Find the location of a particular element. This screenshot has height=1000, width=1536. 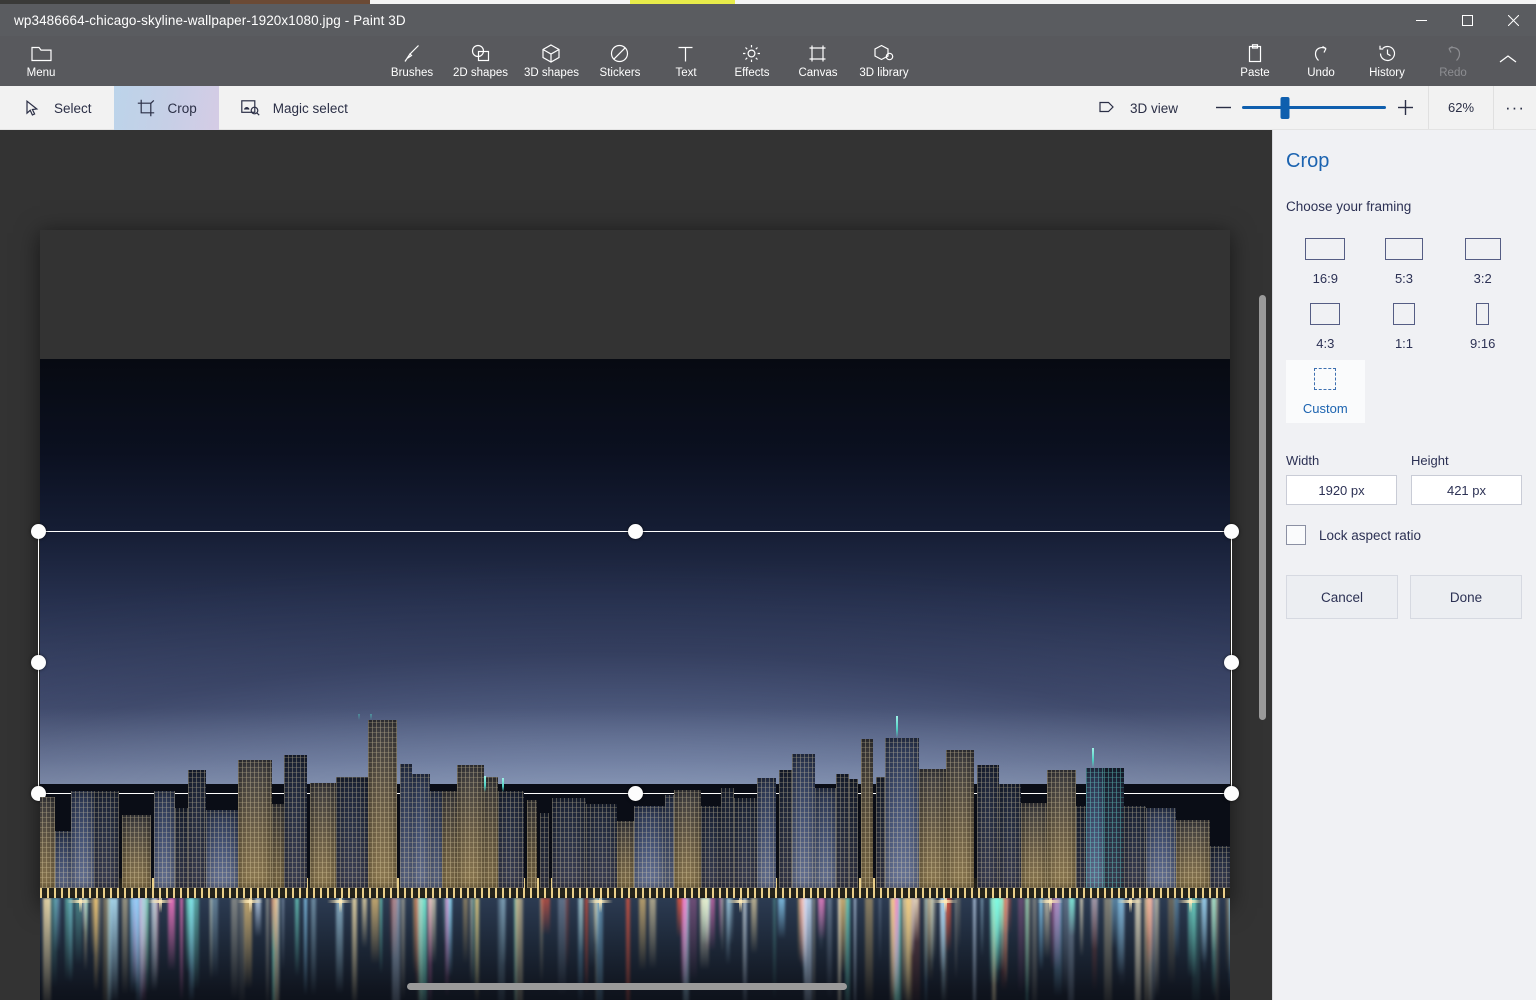

vertical-scrollbar is located at coordinates (1262, 507).